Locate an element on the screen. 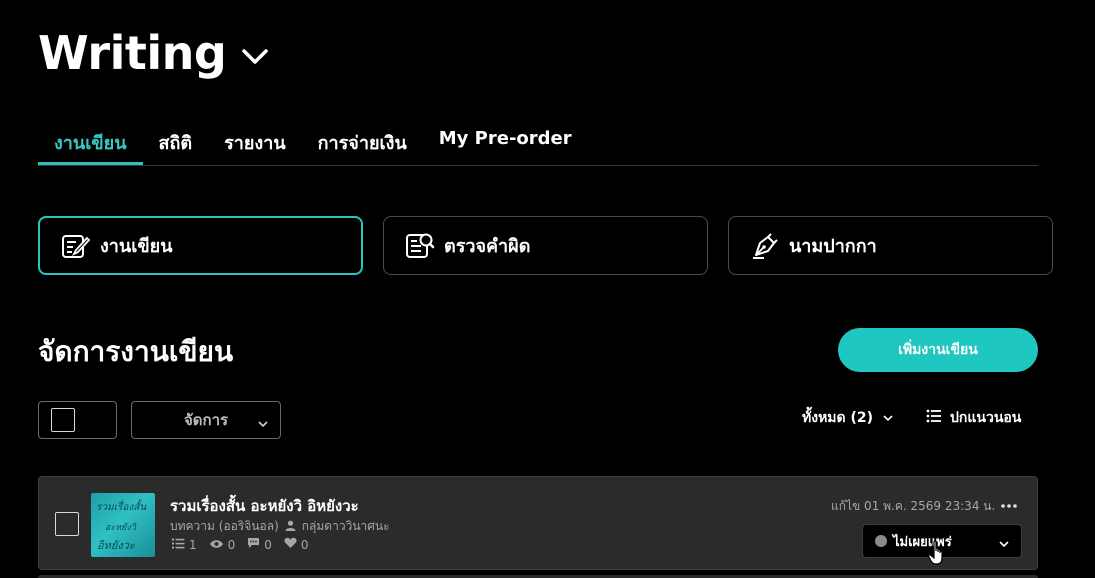 Image resolution: width=1095 pixels, height=578 pixels. card-proofread: ตรวจคำผิด is located at coordinates (545, 245).